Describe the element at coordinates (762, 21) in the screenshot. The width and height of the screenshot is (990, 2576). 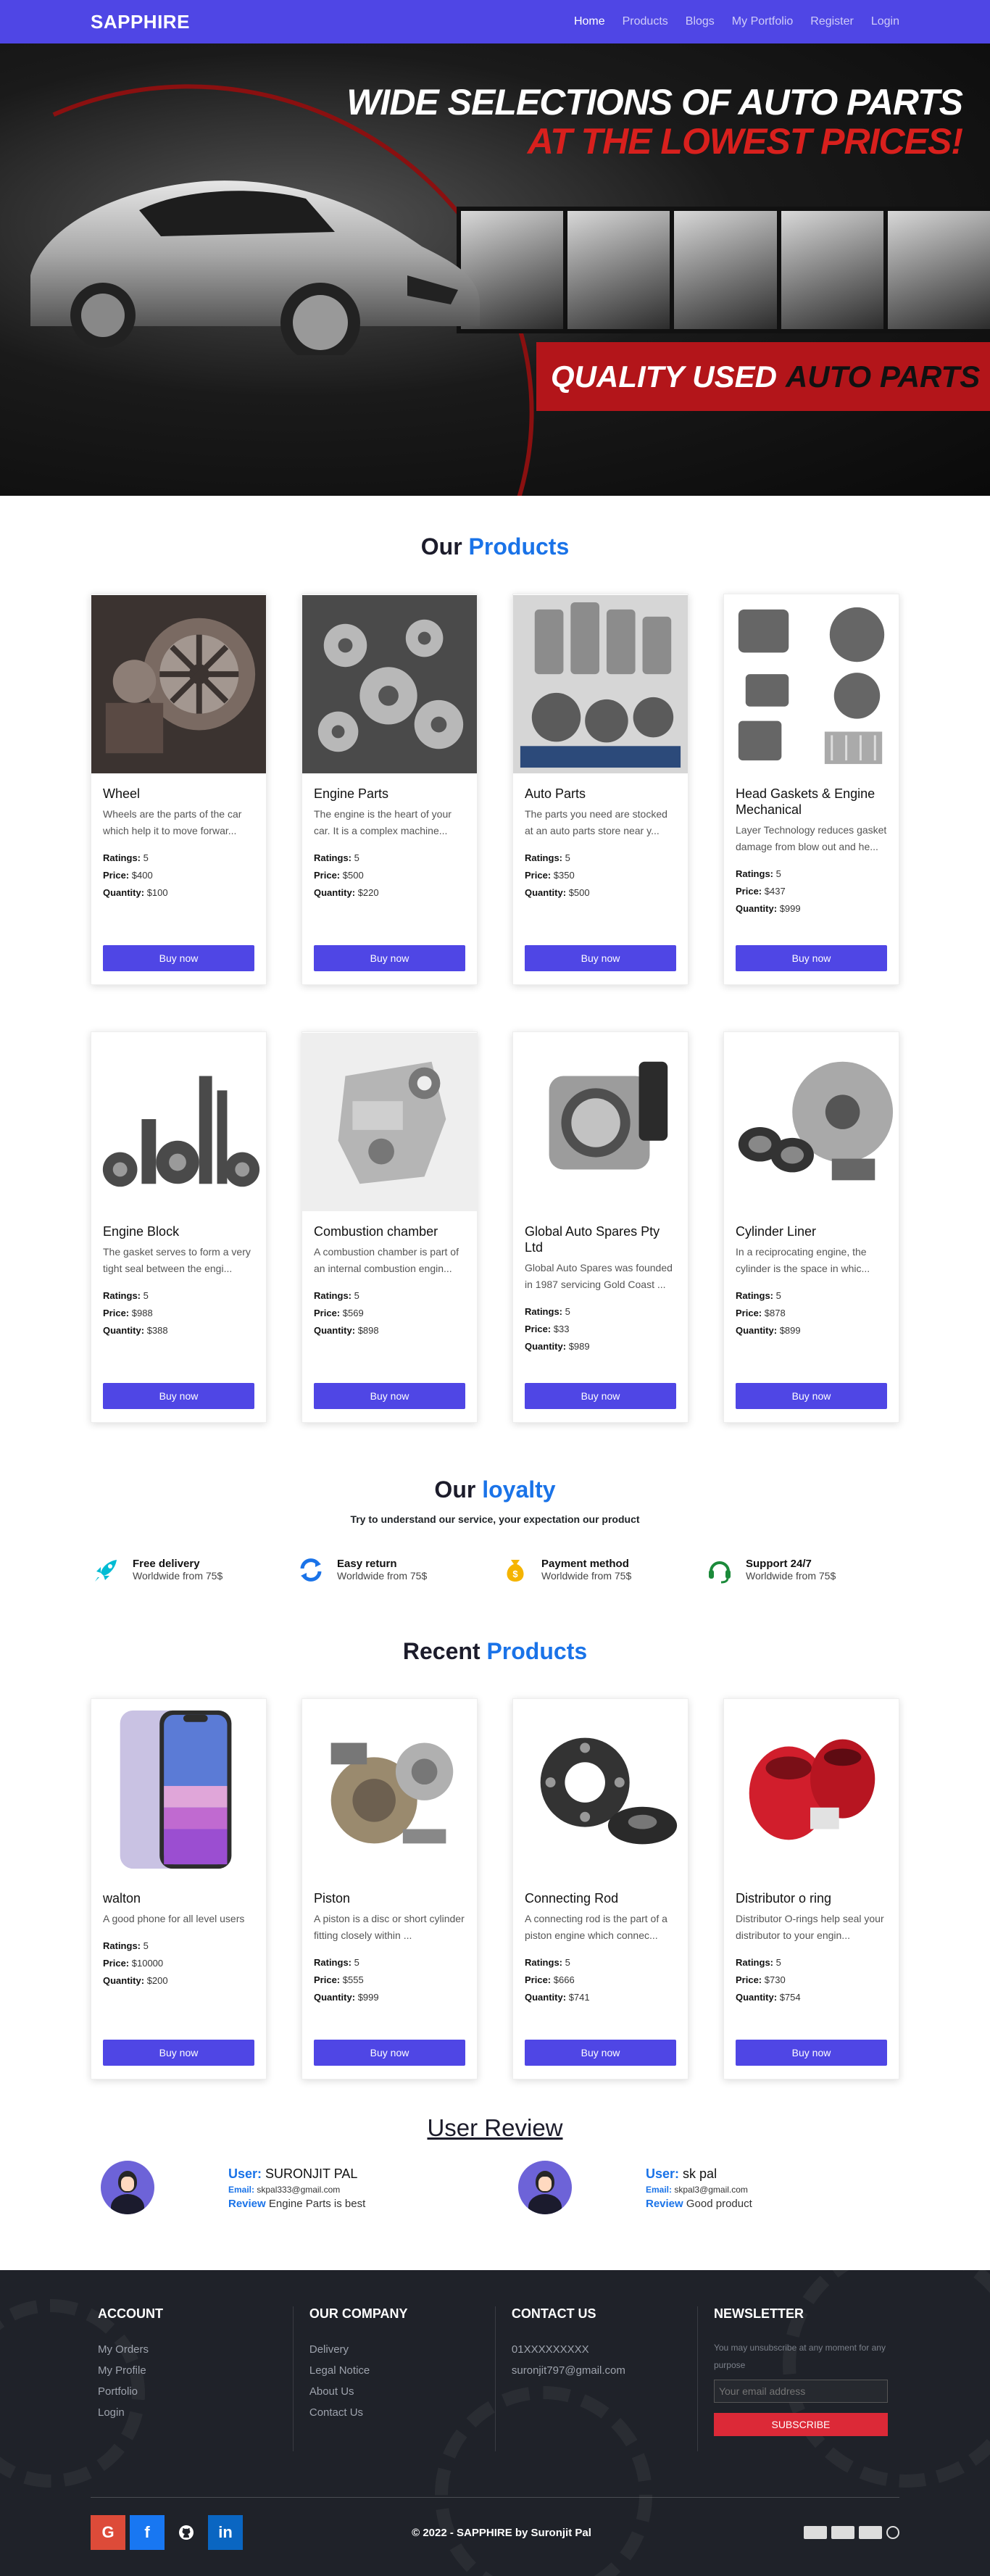
I see `nav-portfolio: My Portfolio` at that location.